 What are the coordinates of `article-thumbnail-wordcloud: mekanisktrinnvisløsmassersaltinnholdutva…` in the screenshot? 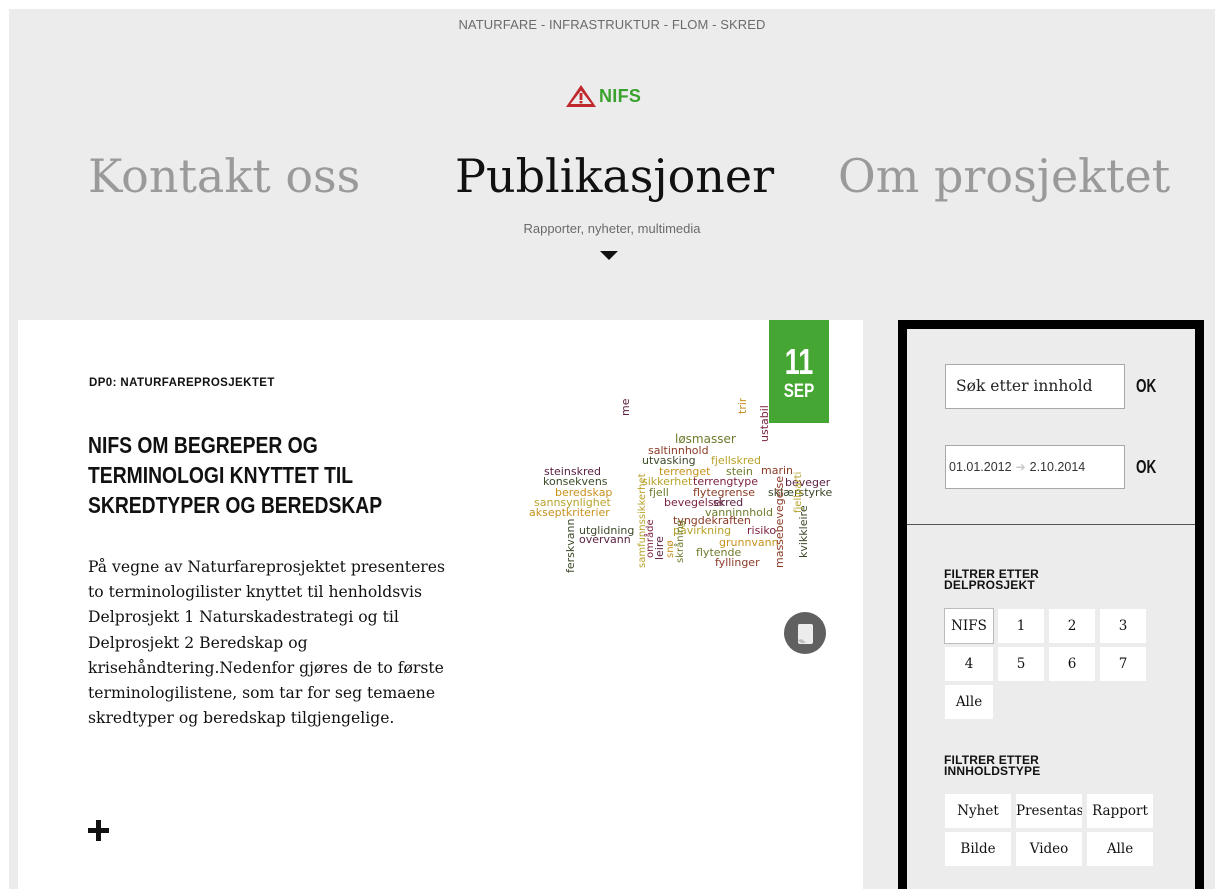 It's located at (691, 498).